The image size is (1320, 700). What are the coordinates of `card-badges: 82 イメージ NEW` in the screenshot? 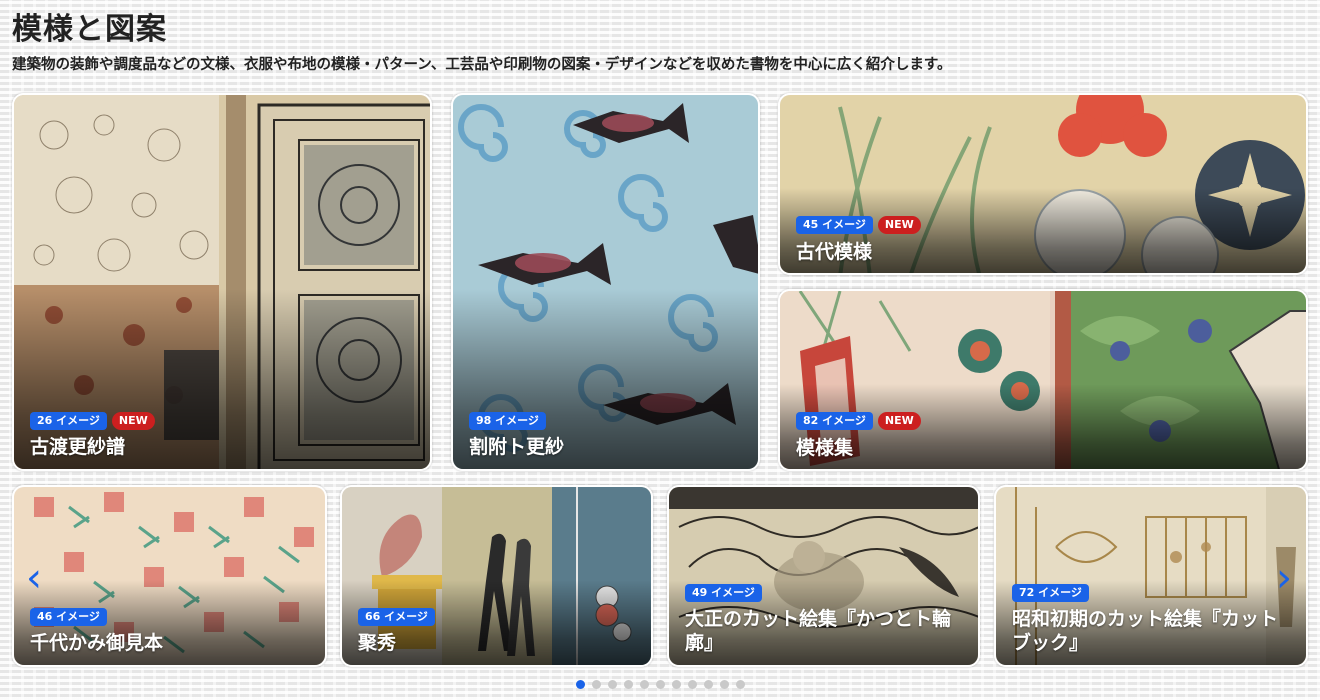 It's located at (858, 421).